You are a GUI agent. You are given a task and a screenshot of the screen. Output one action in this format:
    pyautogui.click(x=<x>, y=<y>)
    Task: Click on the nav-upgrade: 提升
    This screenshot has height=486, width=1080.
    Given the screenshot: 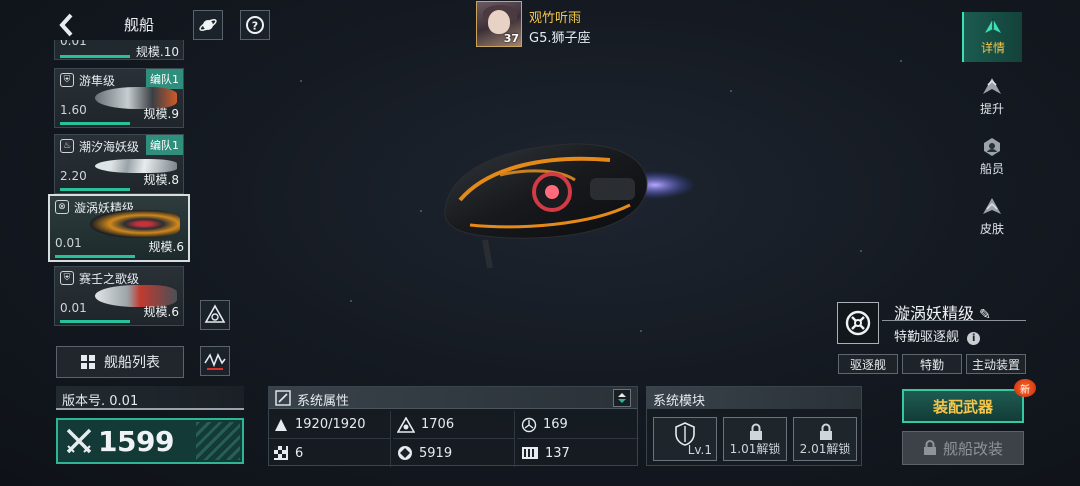 What is the action you would take?
    pyautogui.click(x=992, y=97)
    